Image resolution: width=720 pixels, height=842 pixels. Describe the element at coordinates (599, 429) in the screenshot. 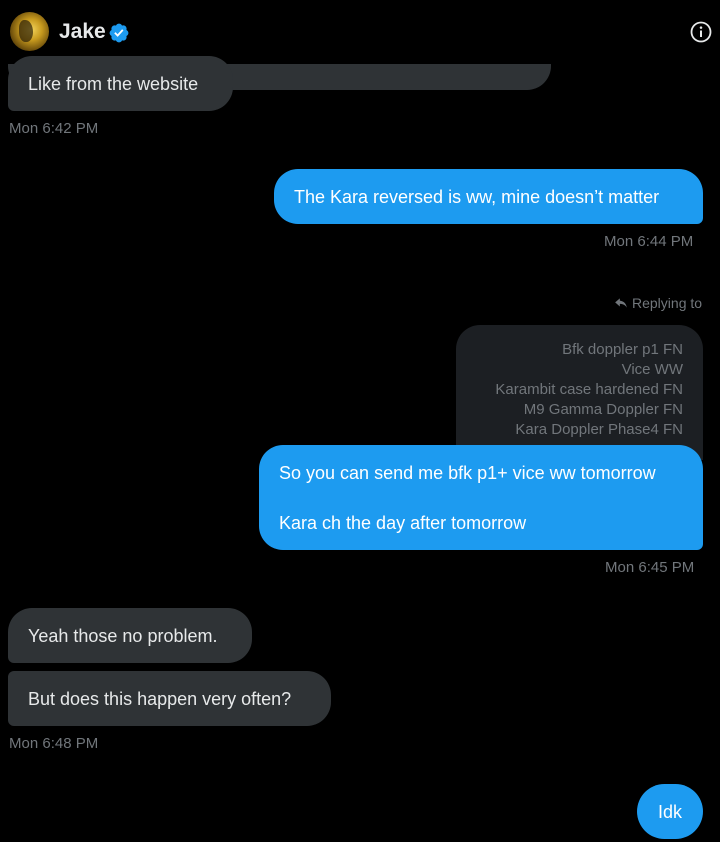

I see `quoted-line: Kara Doppler Phase4 FN` at that location.